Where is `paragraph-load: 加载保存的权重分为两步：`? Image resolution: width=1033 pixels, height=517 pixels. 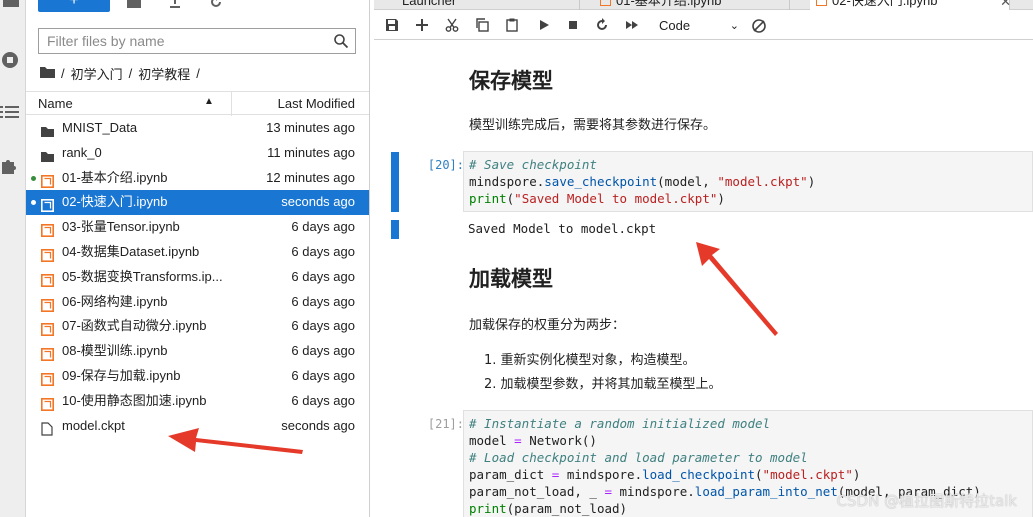 paragraph-load: 加载保存的权重分为两步： is located at coordinates (547, 325).